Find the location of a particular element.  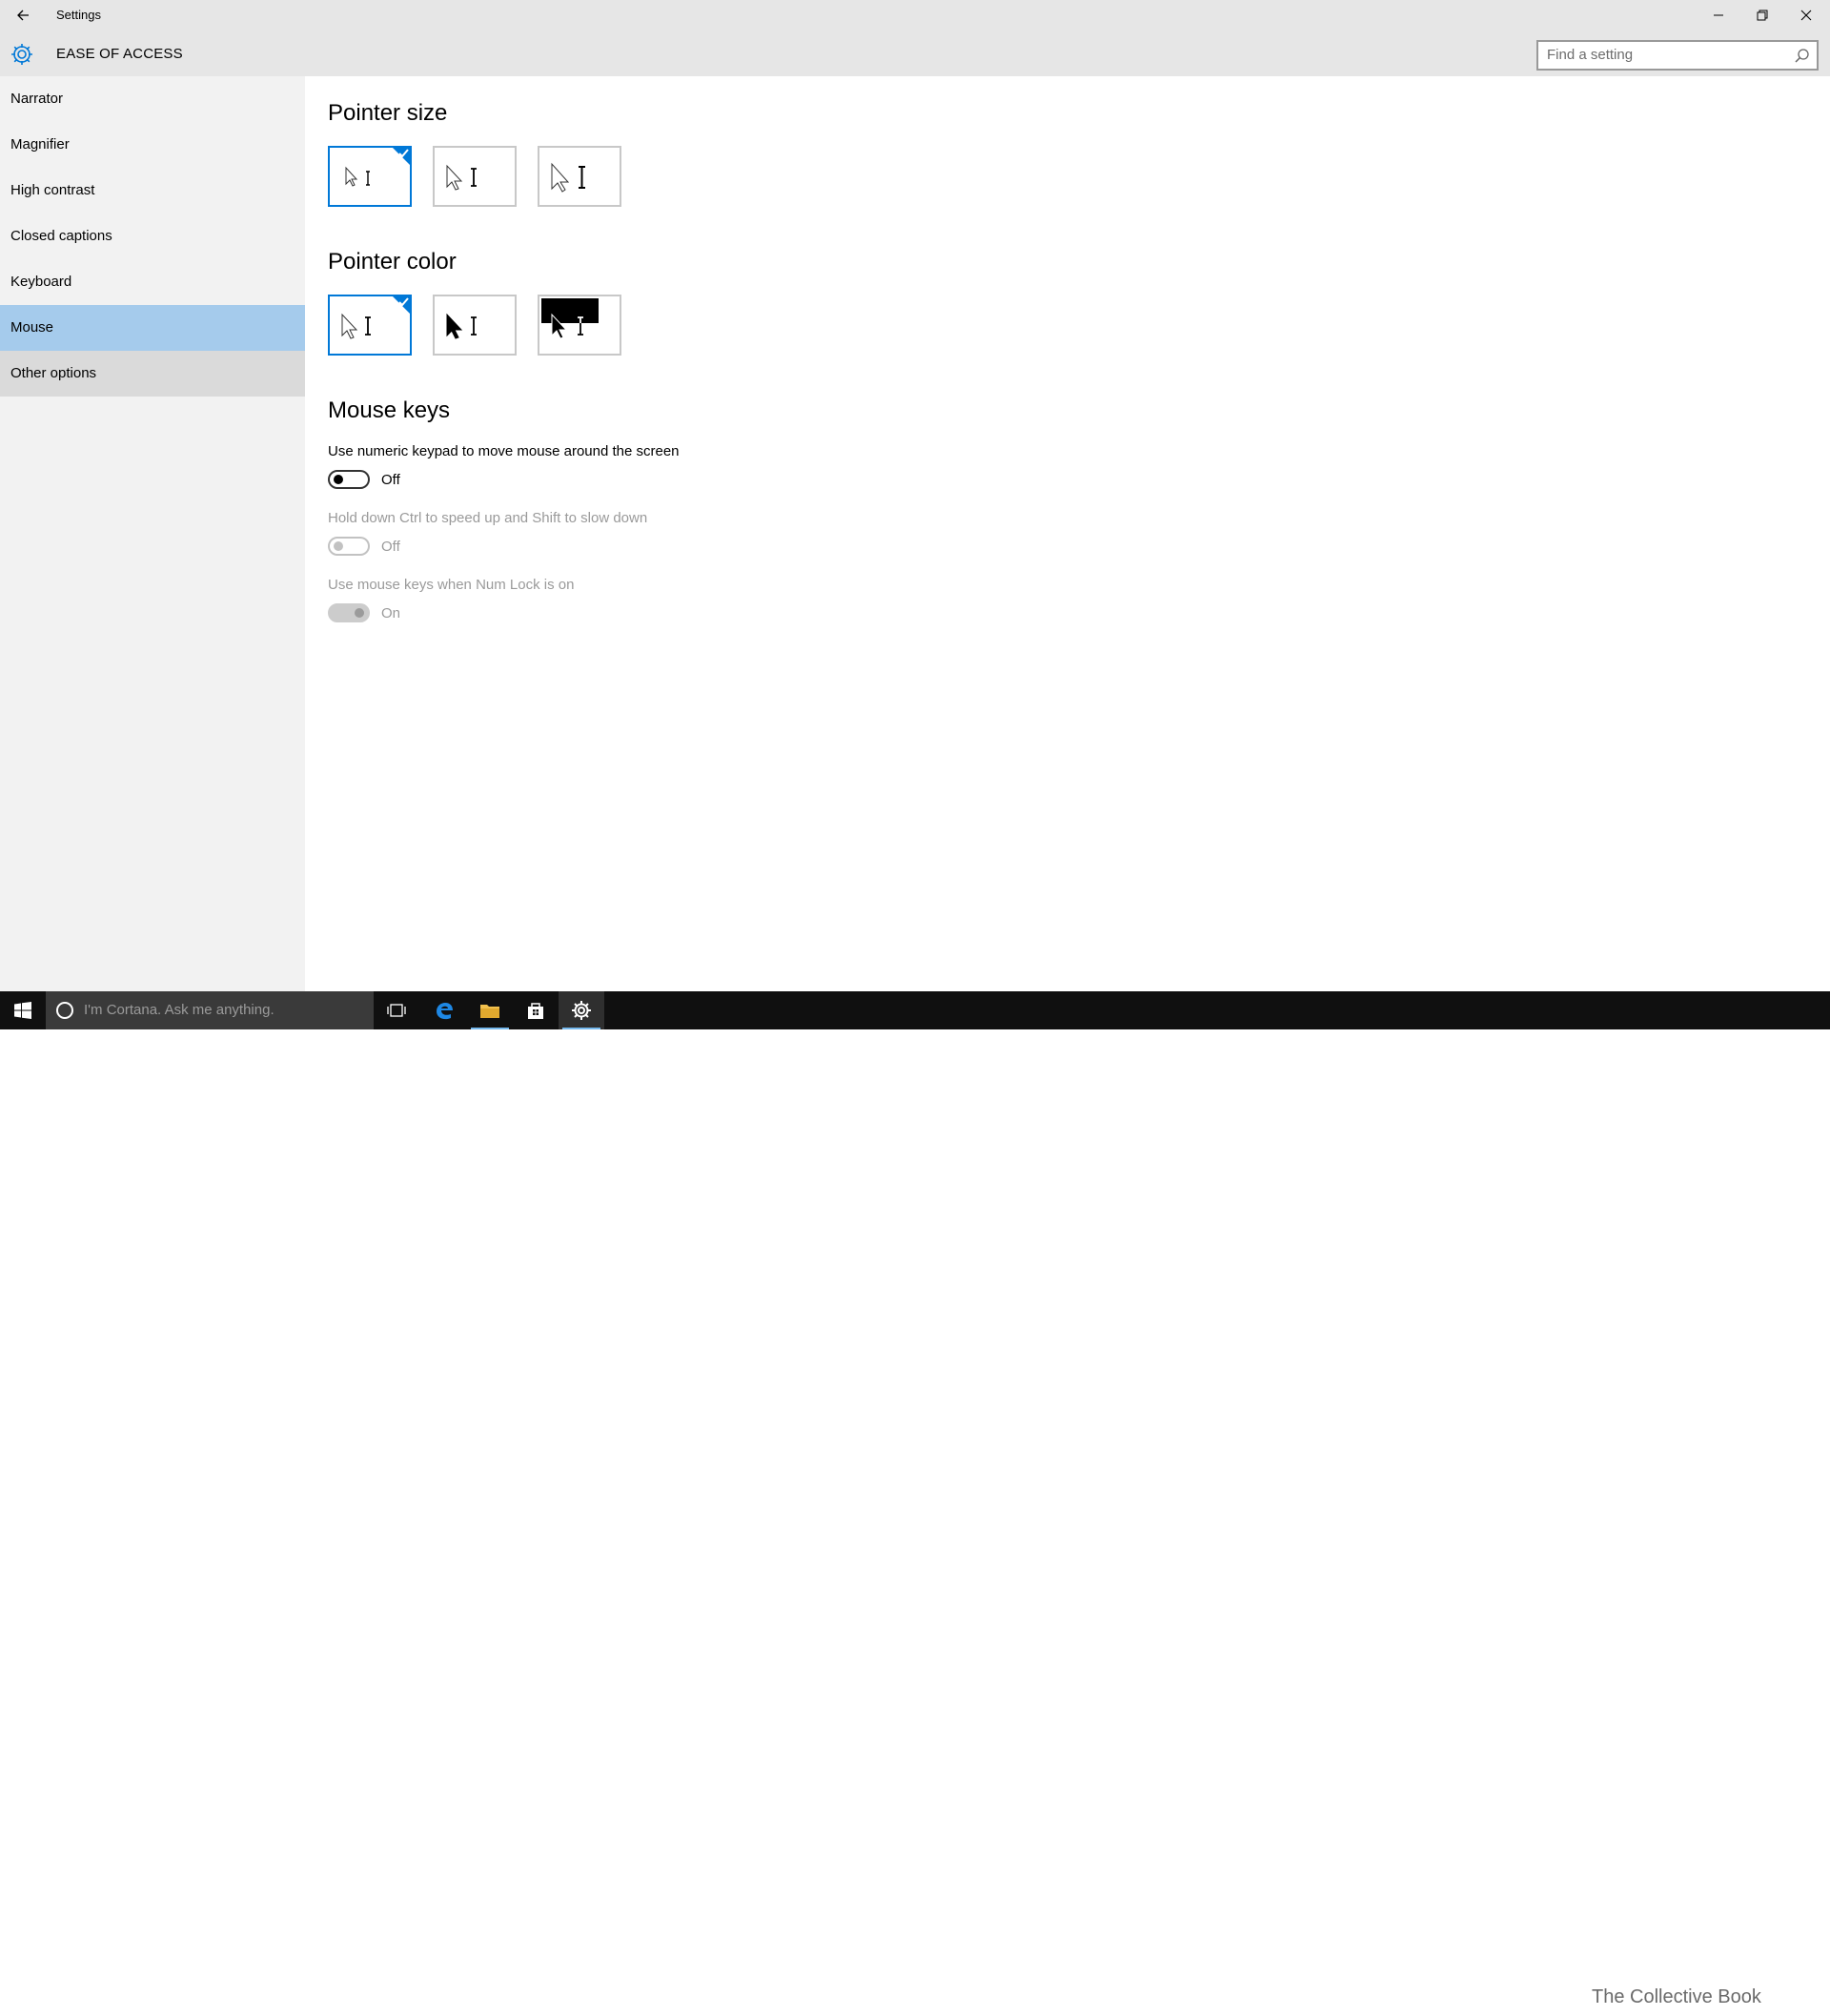

sidebar-item-other-options: Other options is located at coordinates (152, 374).